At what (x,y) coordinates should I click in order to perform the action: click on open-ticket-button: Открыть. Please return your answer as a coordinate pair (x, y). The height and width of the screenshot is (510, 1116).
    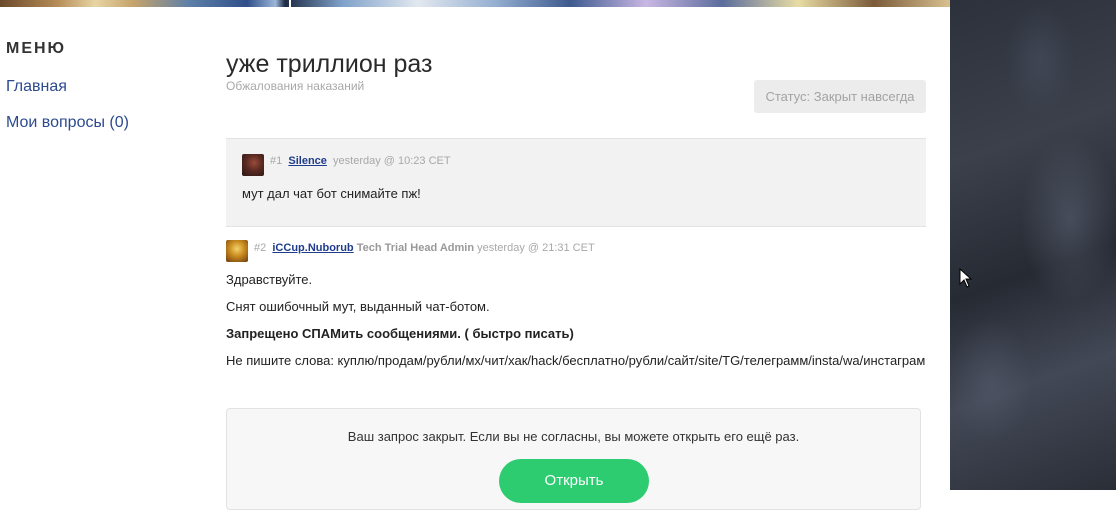
    Looking at the image, I should click on (574, 481).